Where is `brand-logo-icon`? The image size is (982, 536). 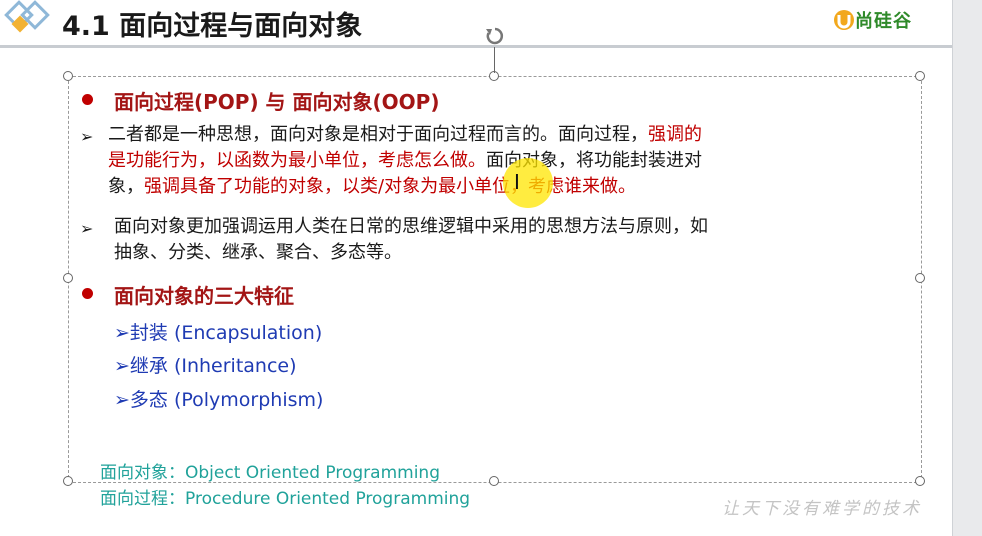
brand-logo-icon is located at coordinates (844, 20).